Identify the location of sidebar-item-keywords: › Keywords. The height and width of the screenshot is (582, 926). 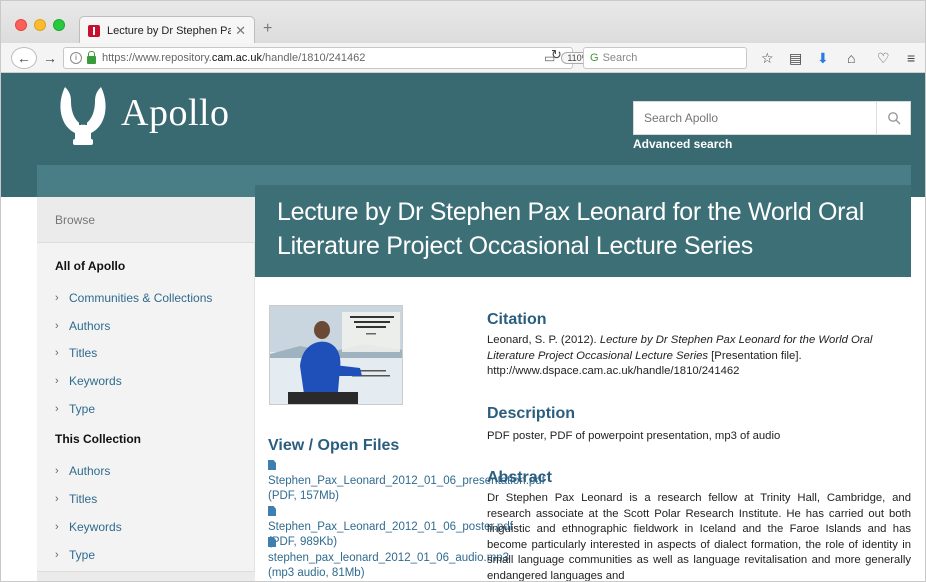
(88, 381).